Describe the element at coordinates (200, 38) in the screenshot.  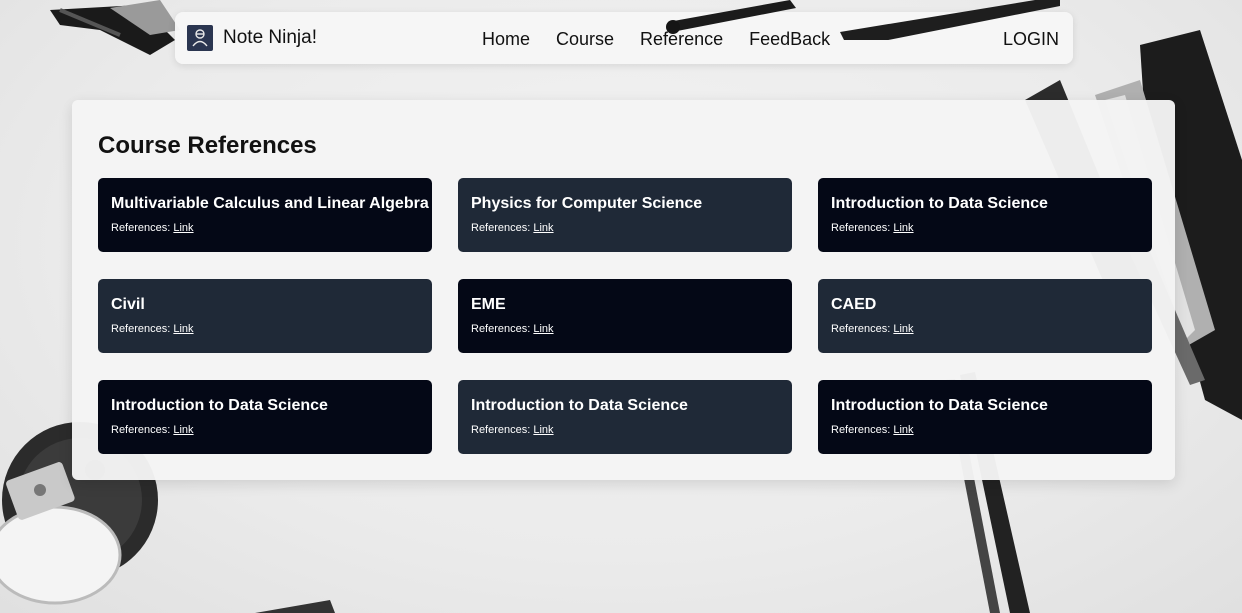
I see `ninja-logo-icon` at that location.